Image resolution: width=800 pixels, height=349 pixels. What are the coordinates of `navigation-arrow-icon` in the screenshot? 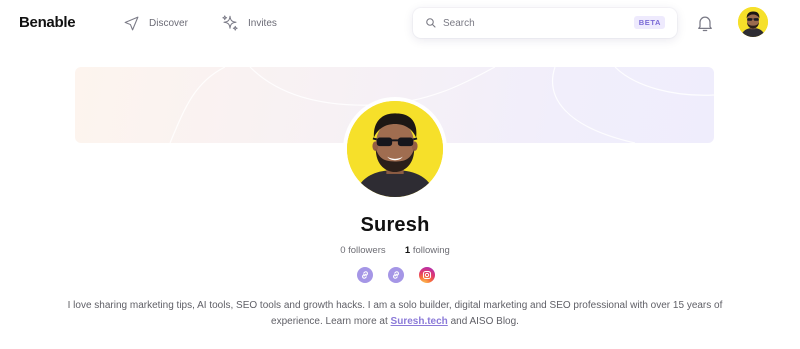 It's located at (131, 23).